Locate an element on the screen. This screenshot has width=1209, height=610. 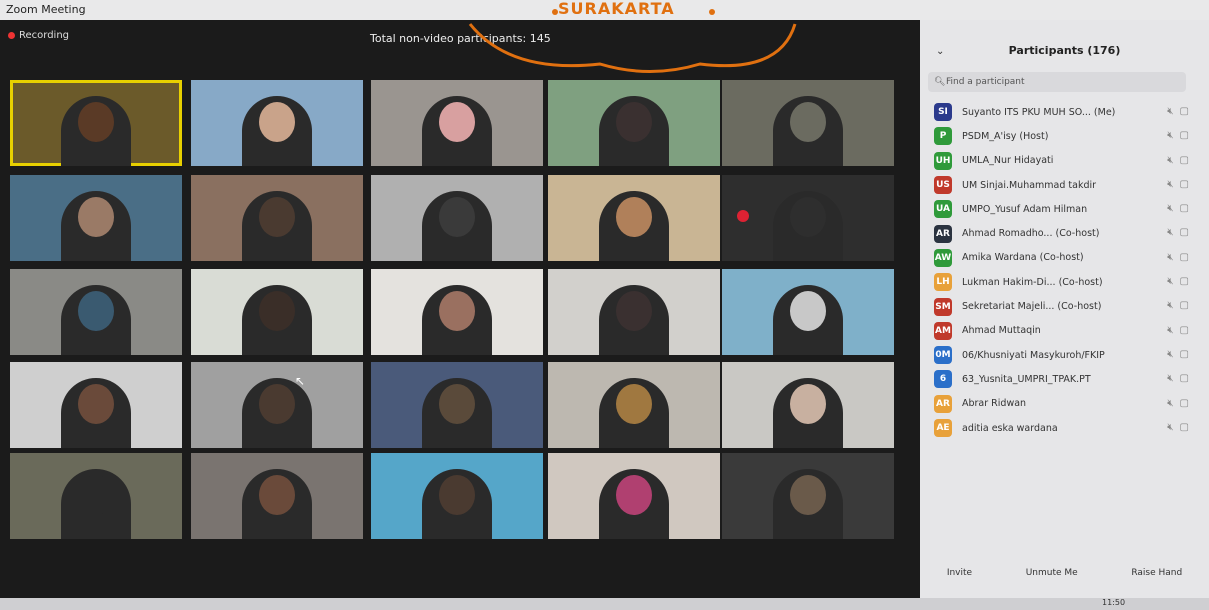
participant-row: 0M 06/Khusniyati Masykuroh/FKIP 🔇︎ ▢ is located at coordinates (1064, 355).